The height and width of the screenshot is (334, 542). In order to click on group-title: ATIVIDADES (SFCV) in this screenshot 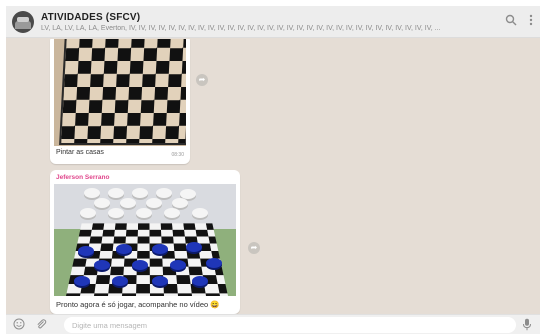, I will do `click(90, 17)`.